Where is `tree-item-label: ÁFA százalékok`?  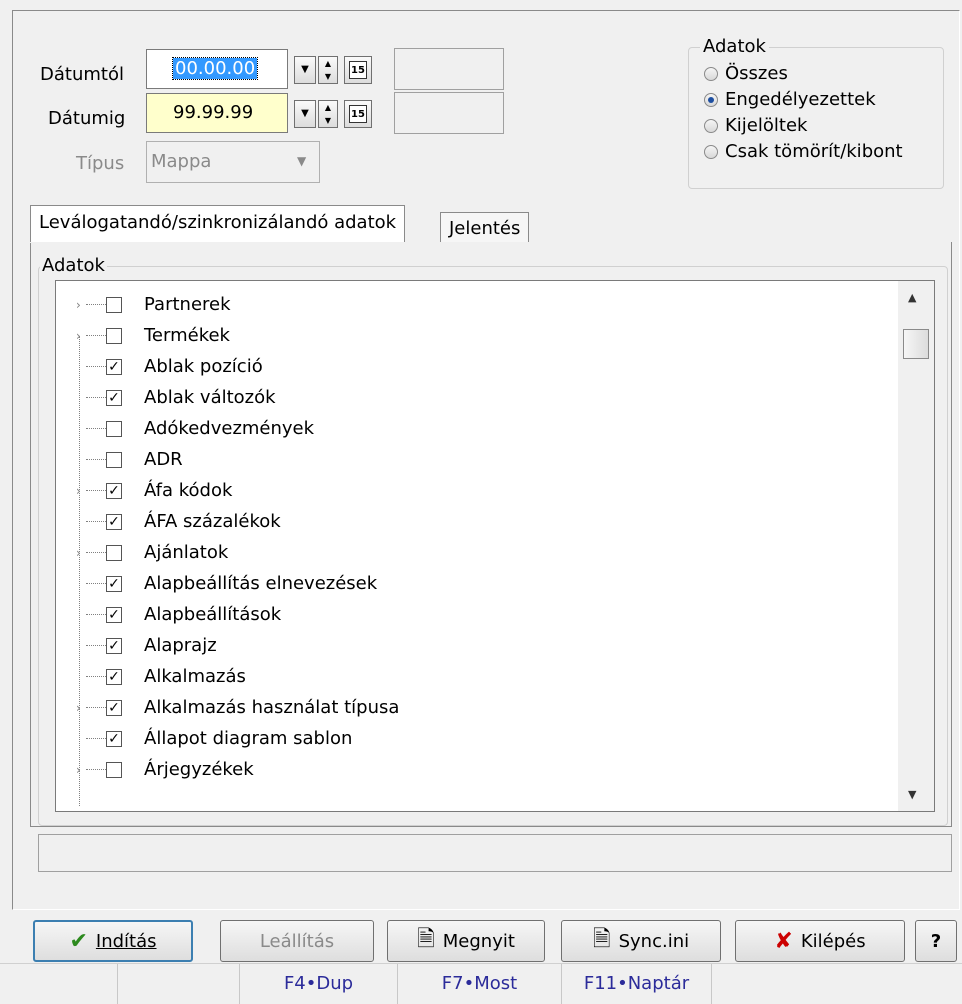 tree-item-label: ÁFA százalékok is located at coordinates (212, 521).